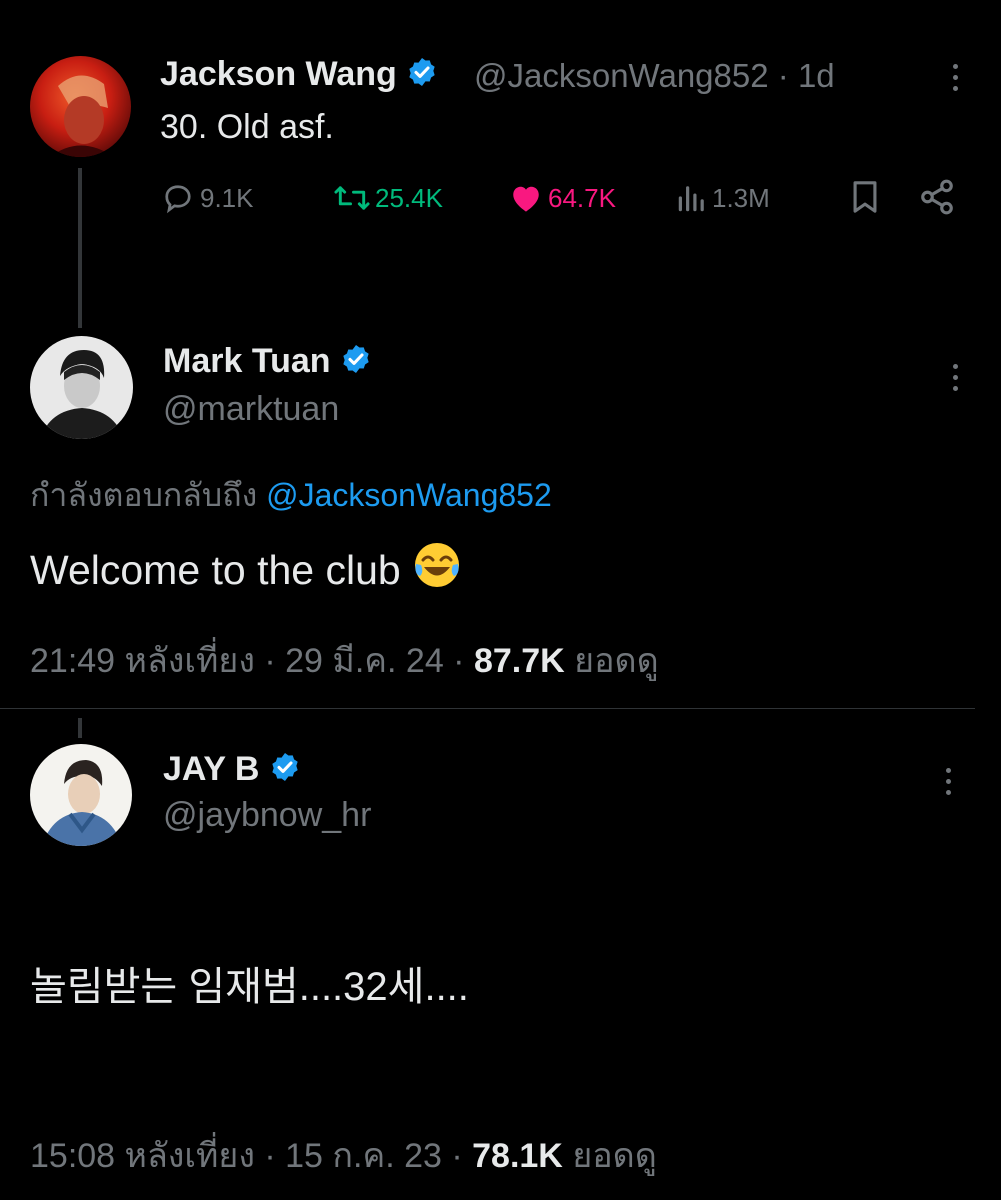 Image resolution: width=1001 pixels, height=1200 pixels. Describe the element at coordinates (80, 106) in the screenshot. I see `avatar-jackson` at that location.